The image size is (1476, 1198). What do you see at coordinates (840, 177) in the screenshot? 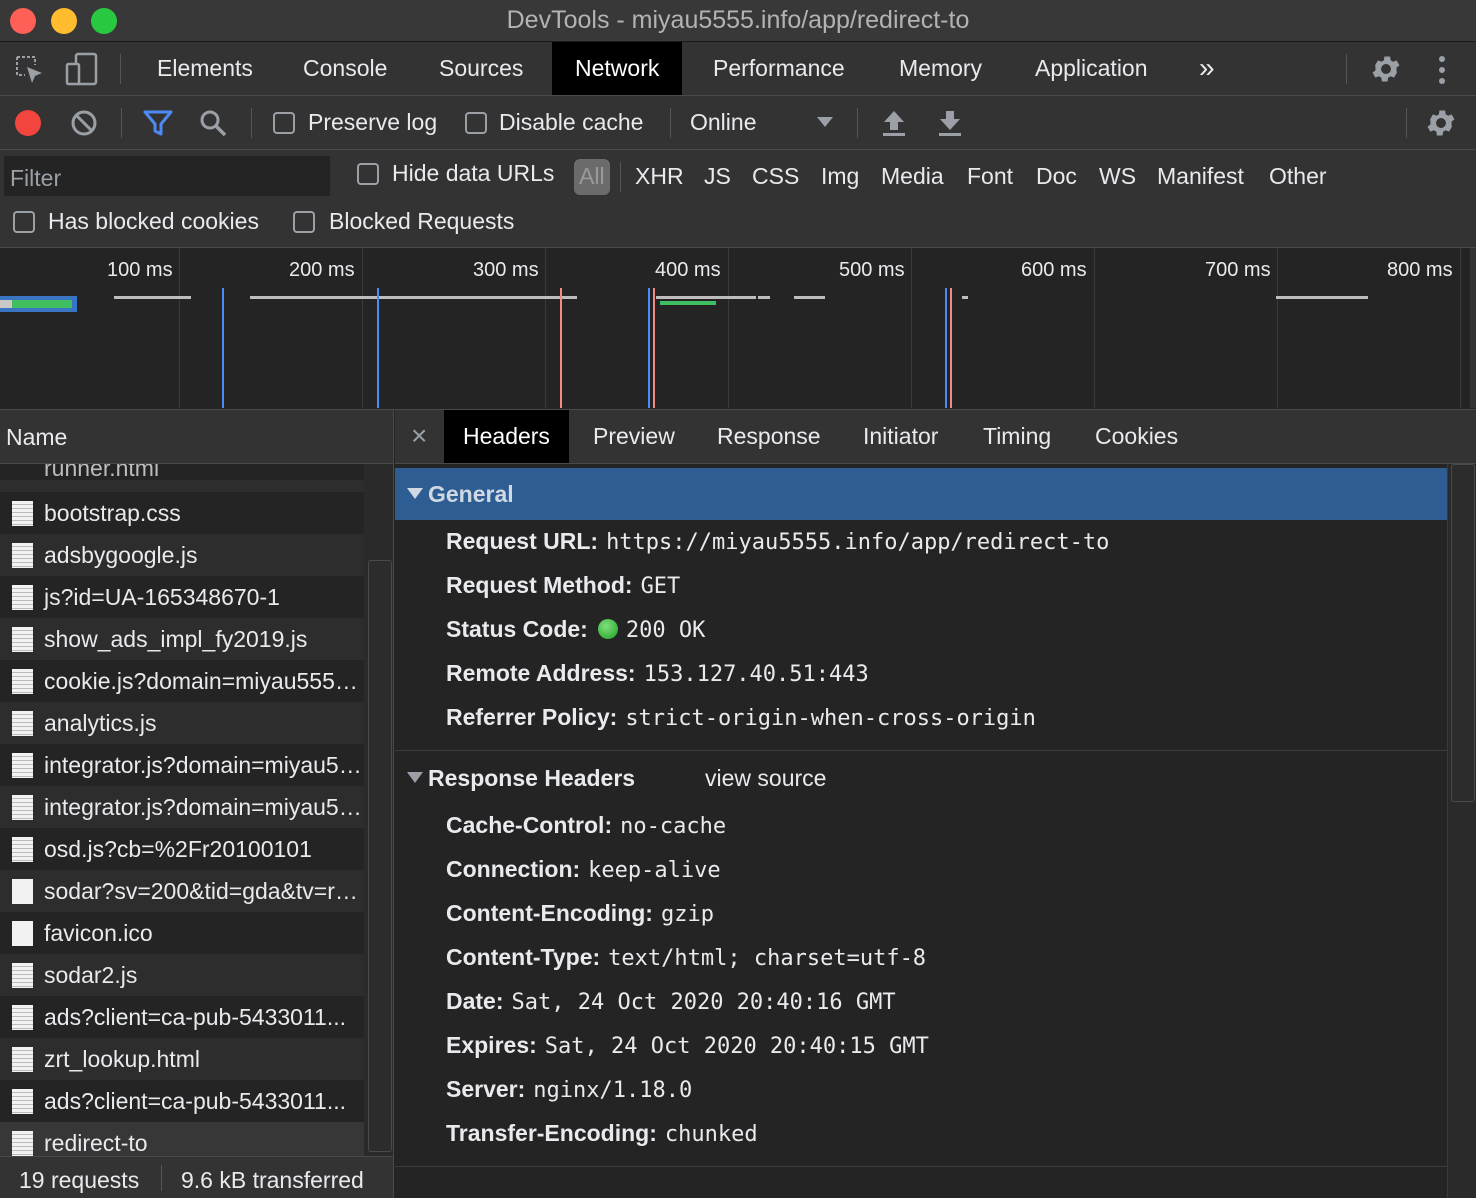
I see `filter-type-img: Img` at bounding box center [840, 177].